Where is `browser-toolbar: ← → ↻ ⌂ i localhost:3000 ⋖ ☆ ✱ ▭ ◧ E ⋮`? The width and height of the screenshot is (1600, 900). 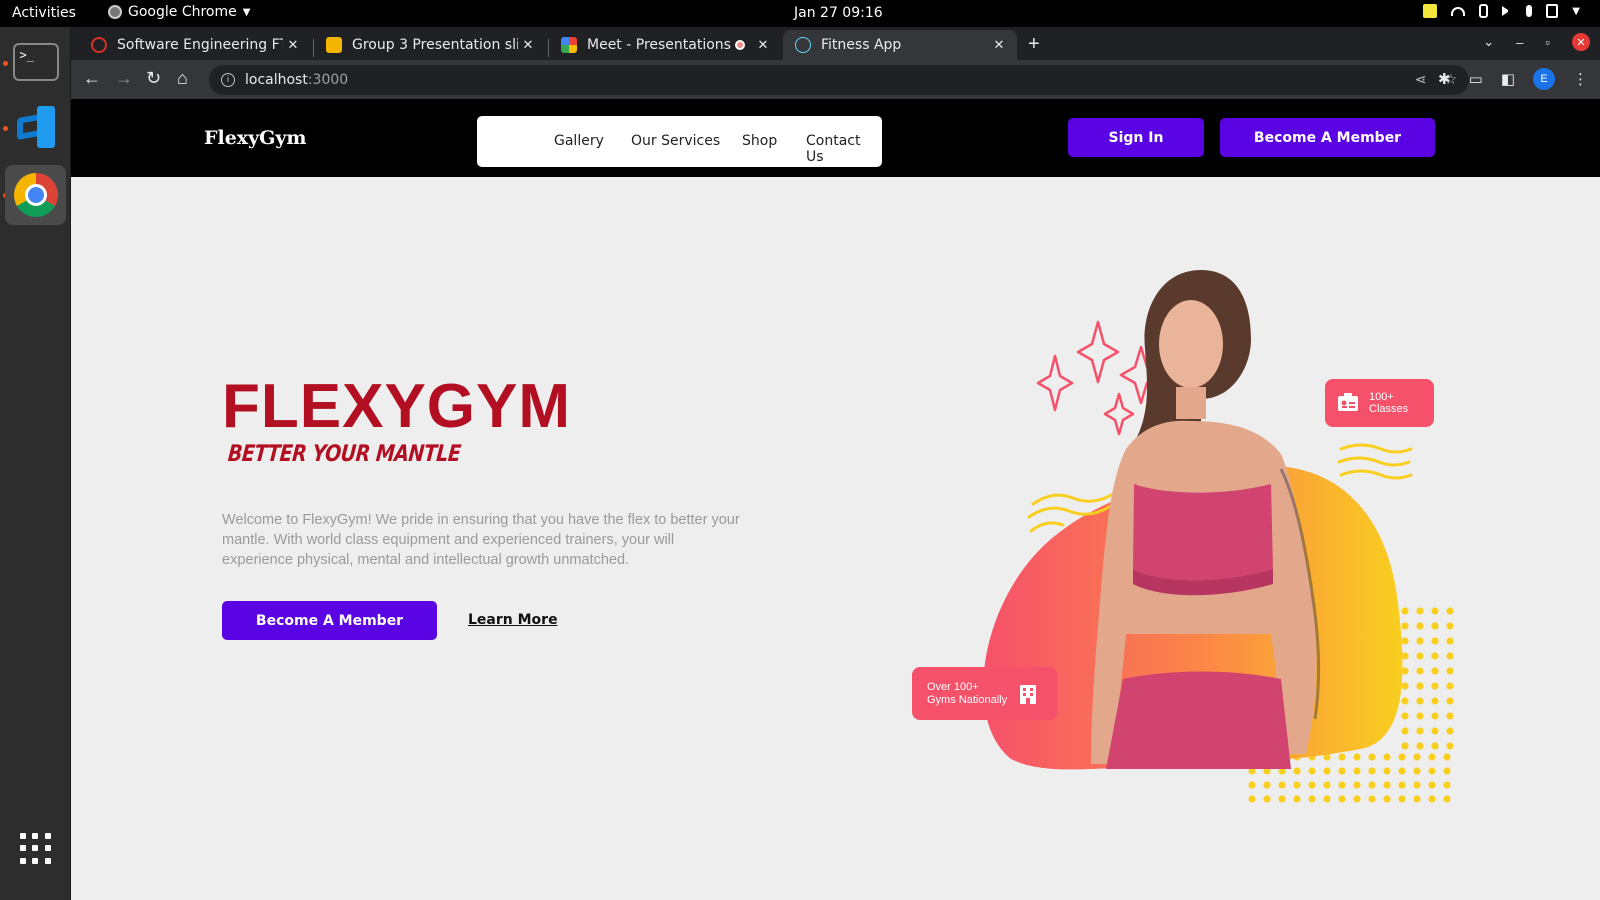 browser-toolbar: ← → ↻ ⌂ i localhost:3000 ⋖ ☆ ✱ ▭ ◧ E ⋮ is located at coordinates (835, 79).